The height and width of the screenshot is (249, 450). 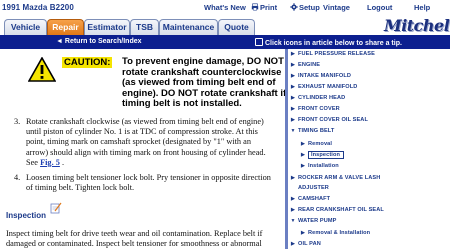 I want to click on toc-item-oil-pan: ▶ OIL PAN, so click(x=369, y=244).